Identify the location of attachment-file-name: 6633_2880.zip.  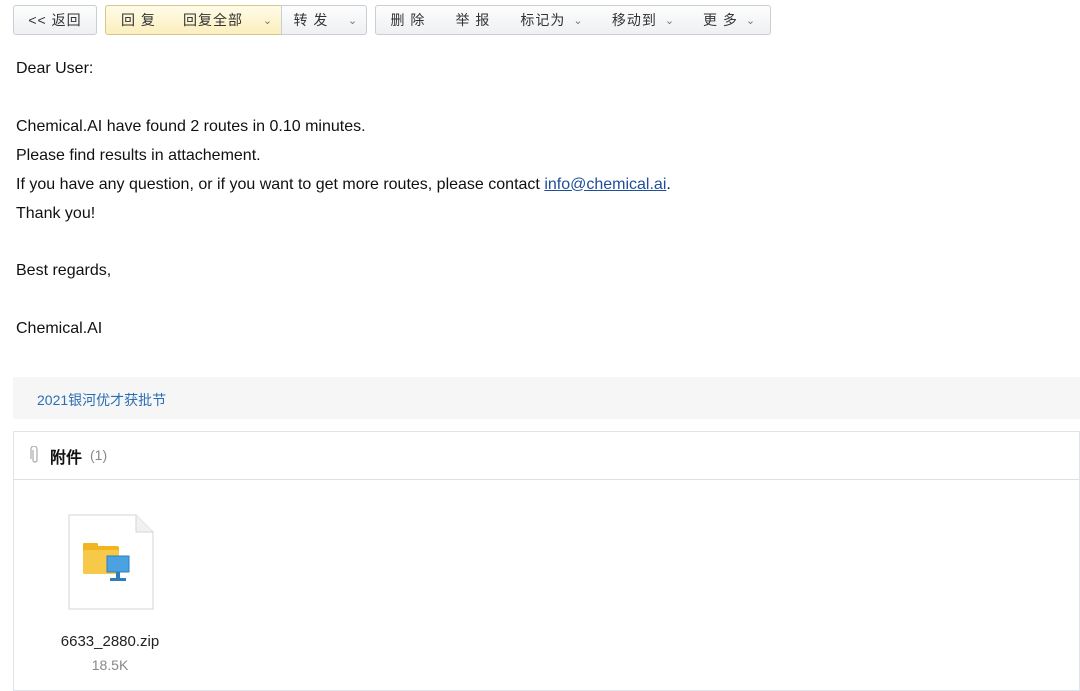
(110, 641).